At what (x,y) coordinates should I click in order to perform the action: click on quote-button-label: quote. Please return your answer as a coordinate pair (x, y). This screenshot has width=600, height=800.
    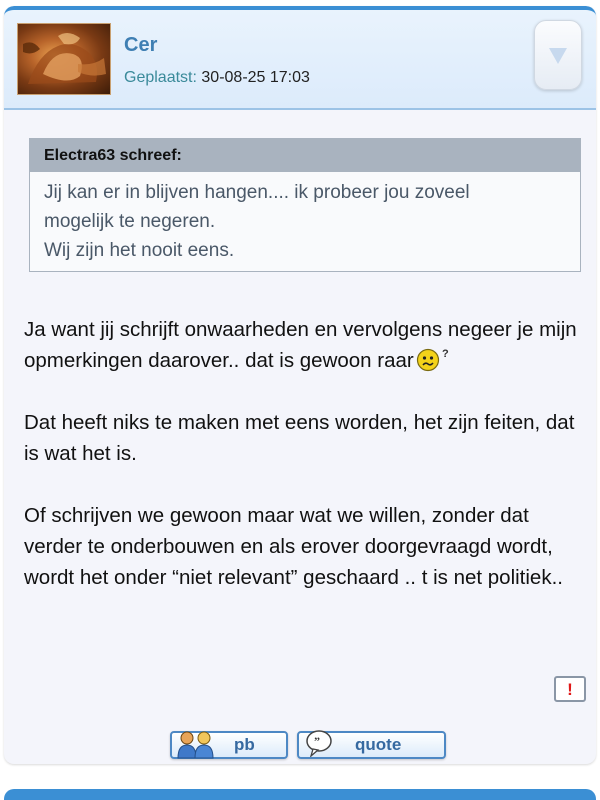
    Looking at the image, I should click on (378, 744).